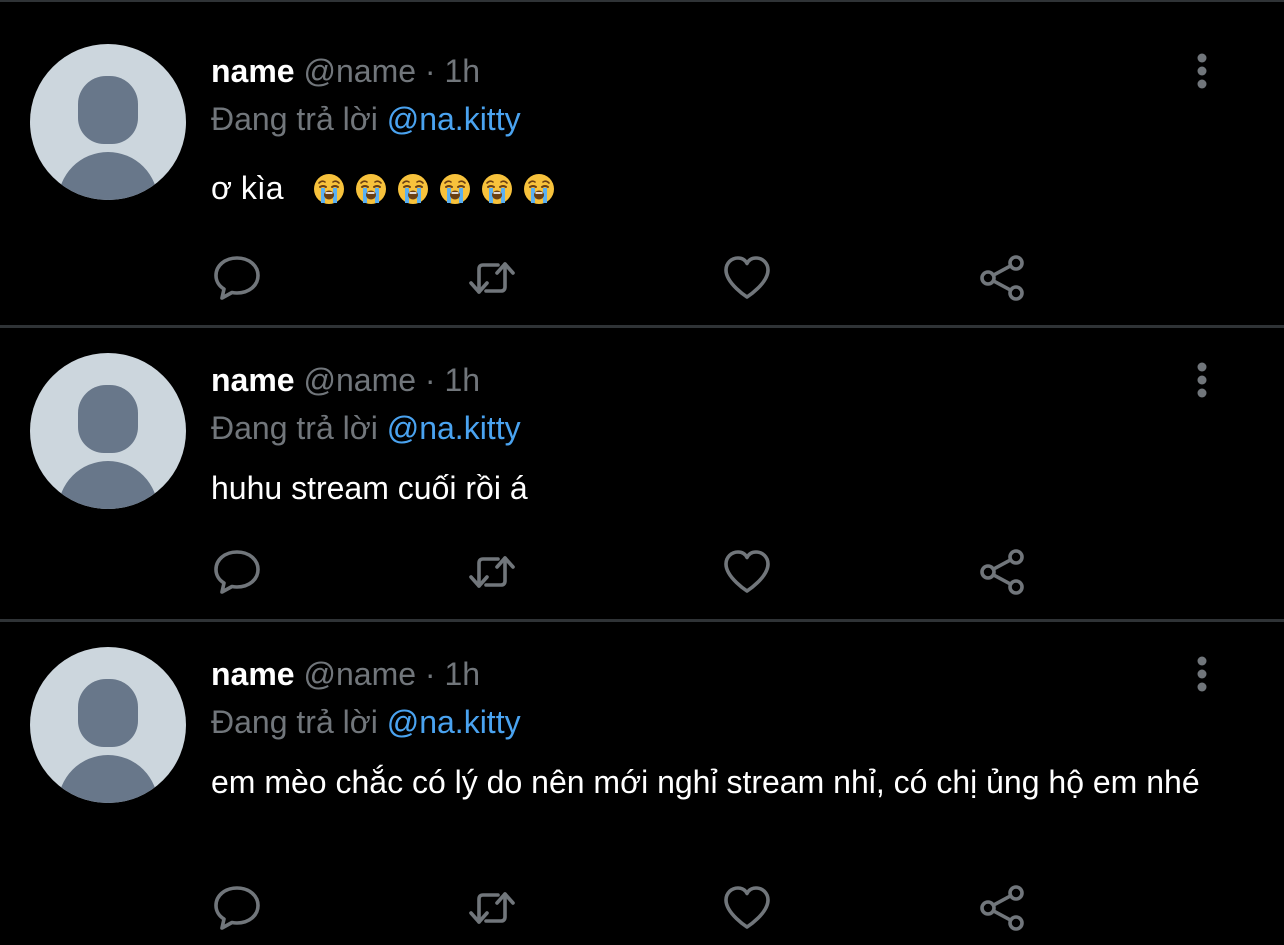 The height and width of the screenshot is (945, 1284). What do you see at coordinates (439, 188) in the screenshot?
I see `emoji-row` at bounding box center [439, 188].